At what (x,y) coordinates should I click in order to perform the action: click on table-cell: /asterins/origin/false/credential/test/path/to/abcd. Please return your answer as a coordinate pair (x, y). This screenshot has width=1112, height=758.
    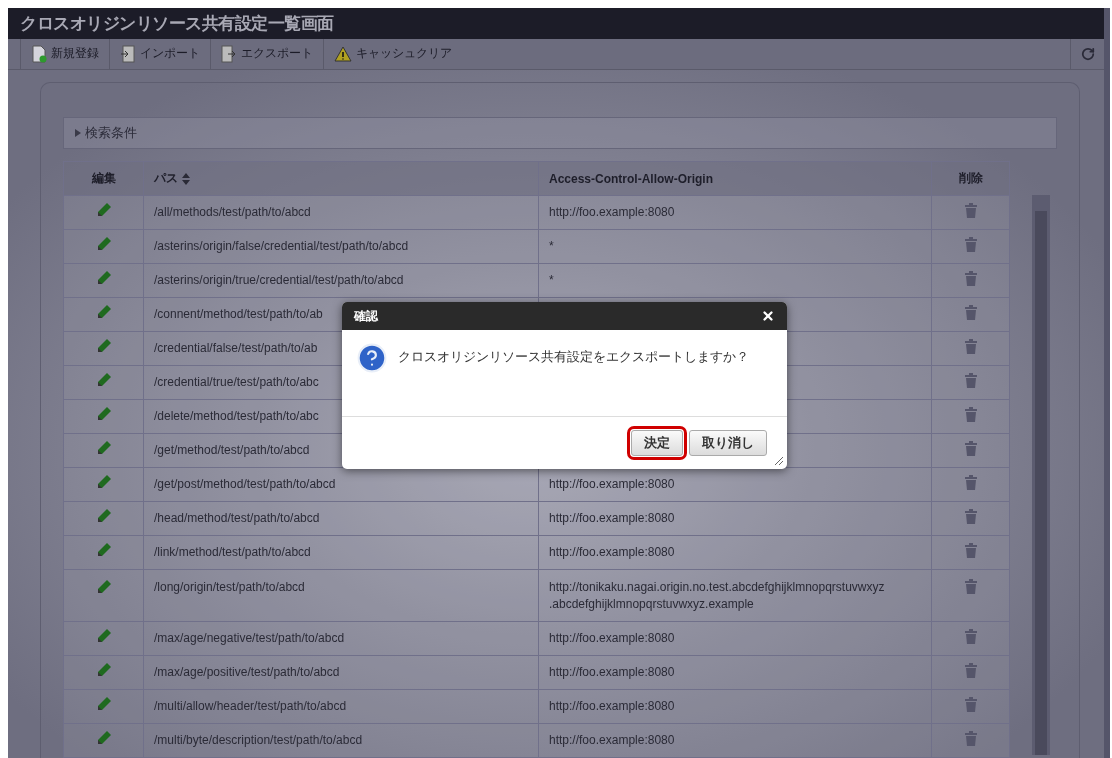
    Looking at the image, I should click on (341, 246).